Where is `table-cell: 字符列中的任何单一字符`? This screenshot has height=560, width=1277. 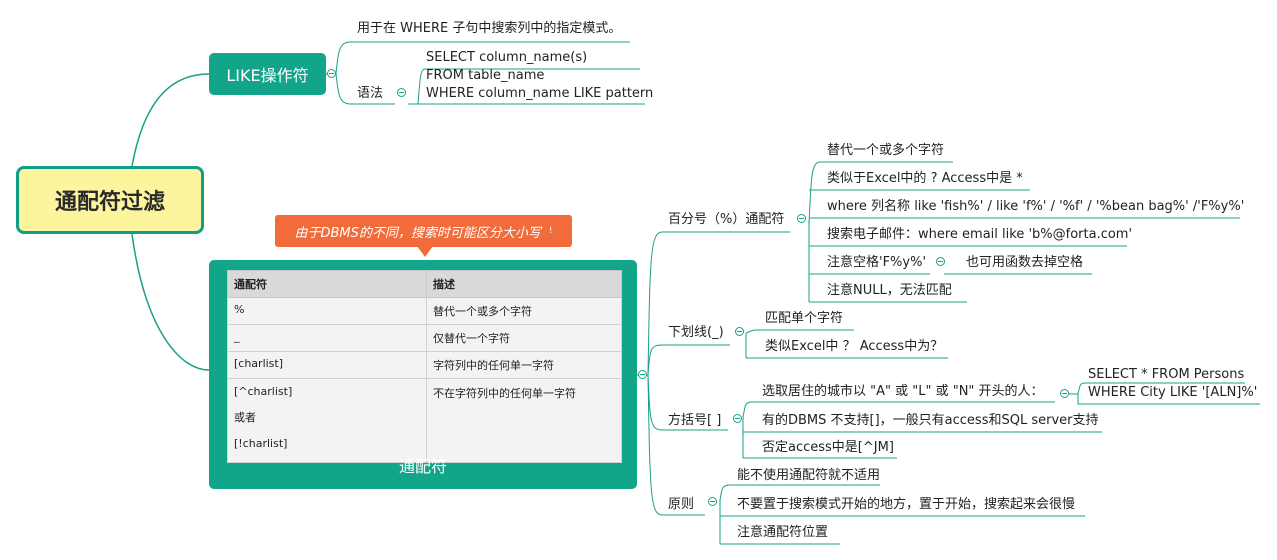
table-cell: 字符列中的任何单一字符 is located at coordinates (524, 365).